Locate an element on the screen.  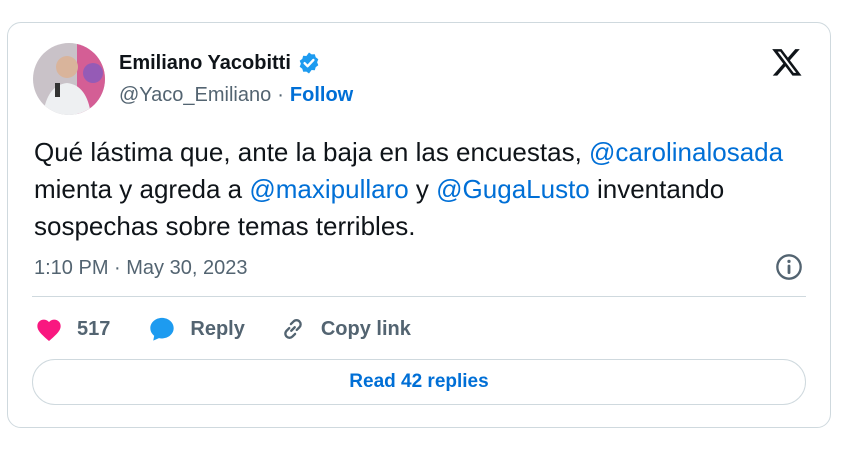
follow-button: Follow is located at coordinates (321, 95).